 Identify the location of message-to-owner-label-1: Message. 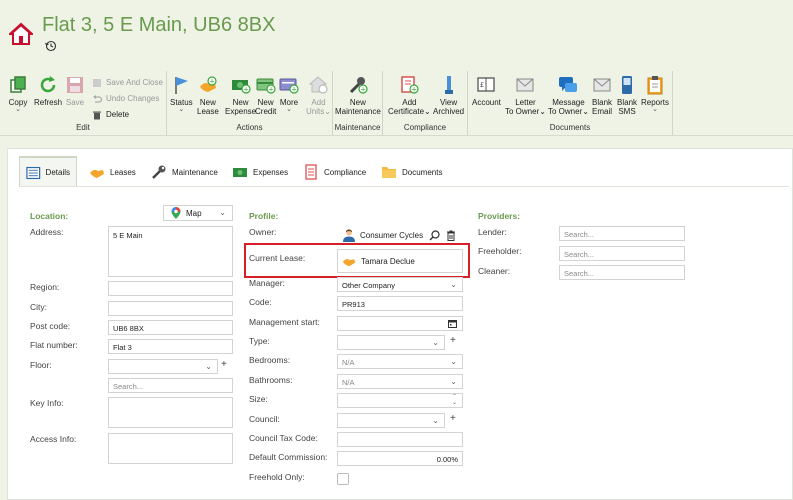
(568, 102).